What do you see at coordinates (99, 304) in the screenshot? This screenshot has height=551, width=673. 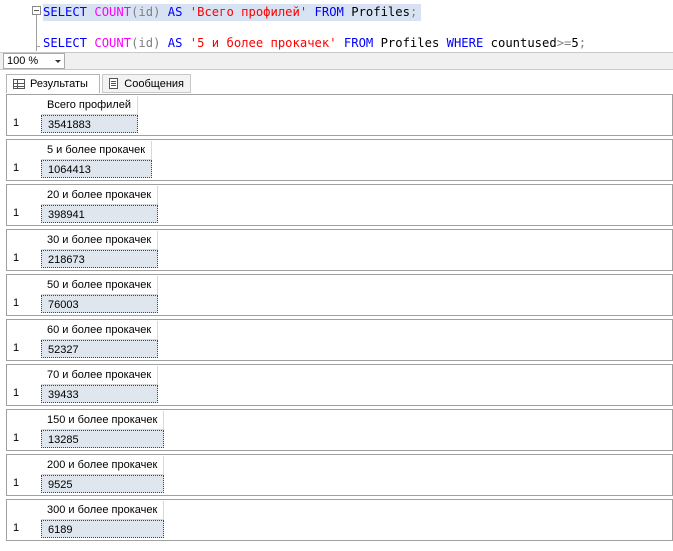 I see `result-cell: 76003` at bounding box center [99, 304].